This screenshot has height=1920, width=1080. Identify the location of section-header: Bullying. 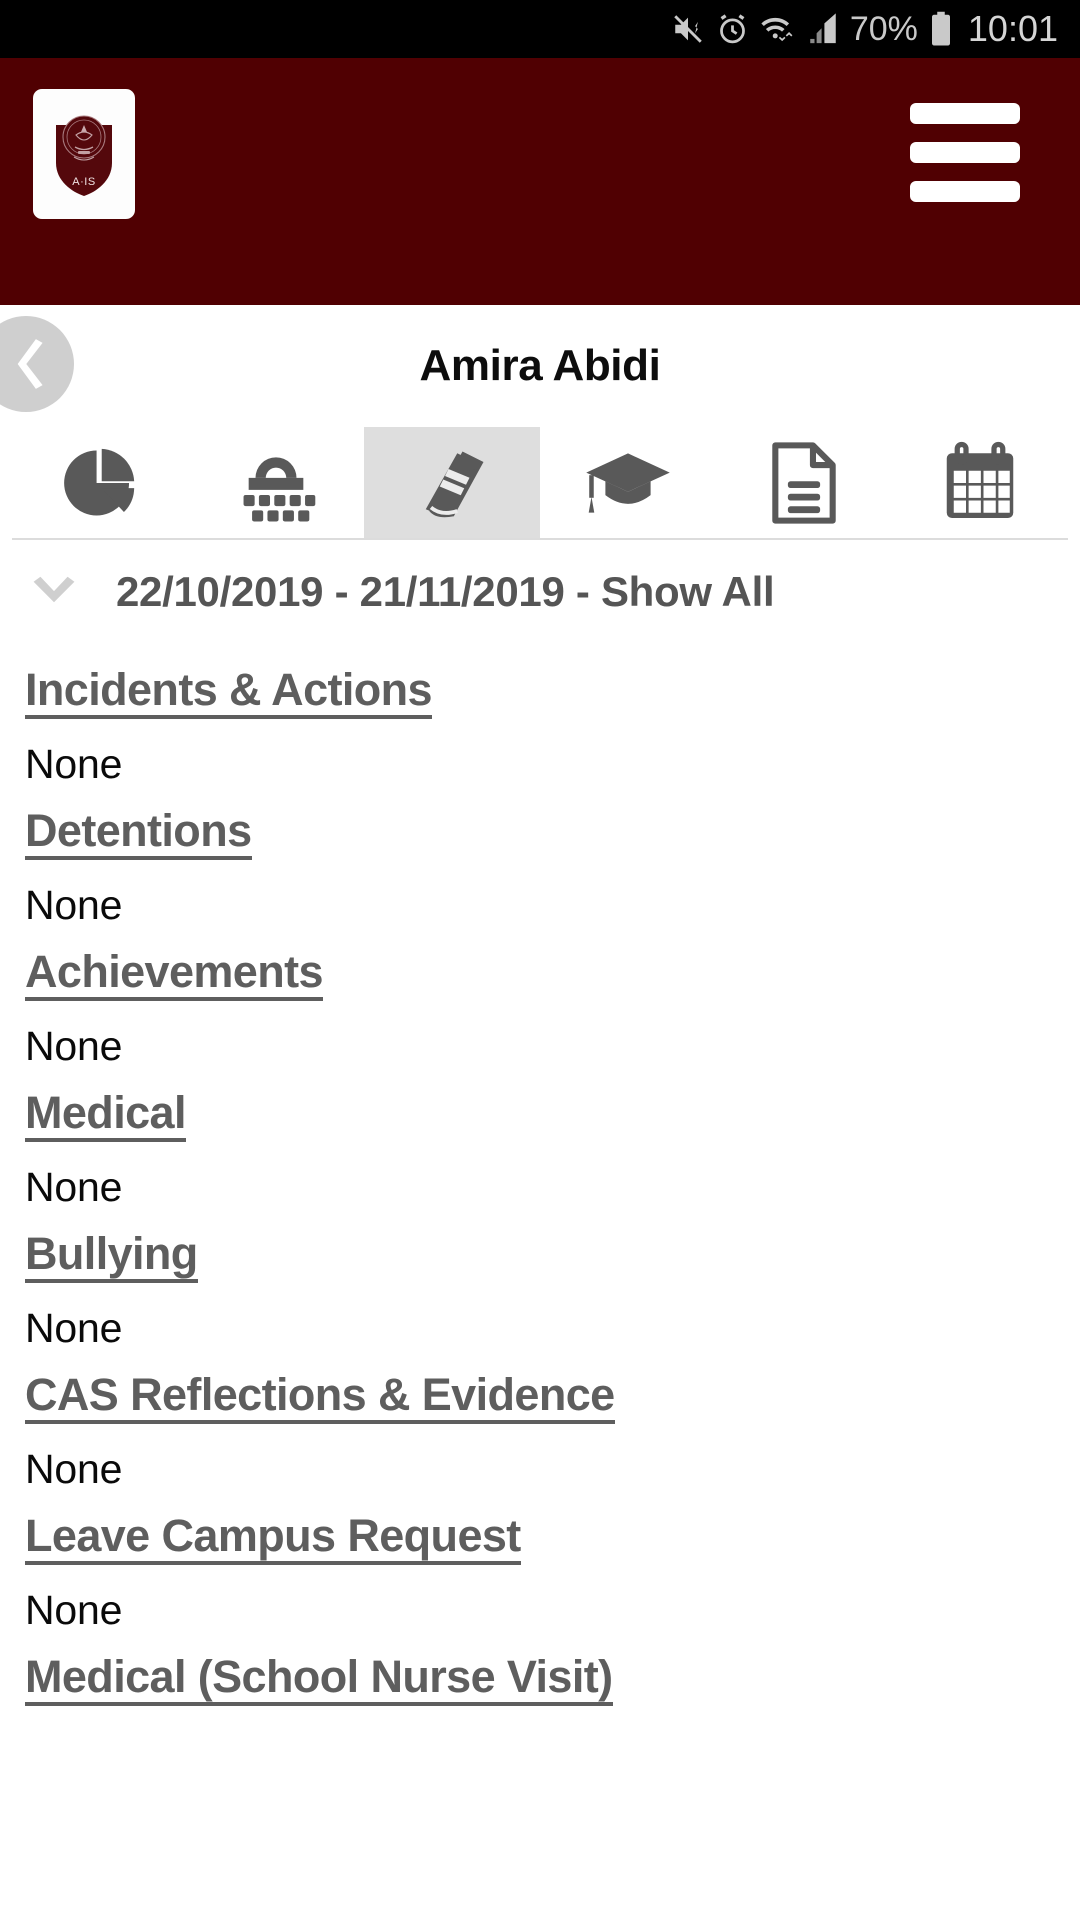
(111, 1257).